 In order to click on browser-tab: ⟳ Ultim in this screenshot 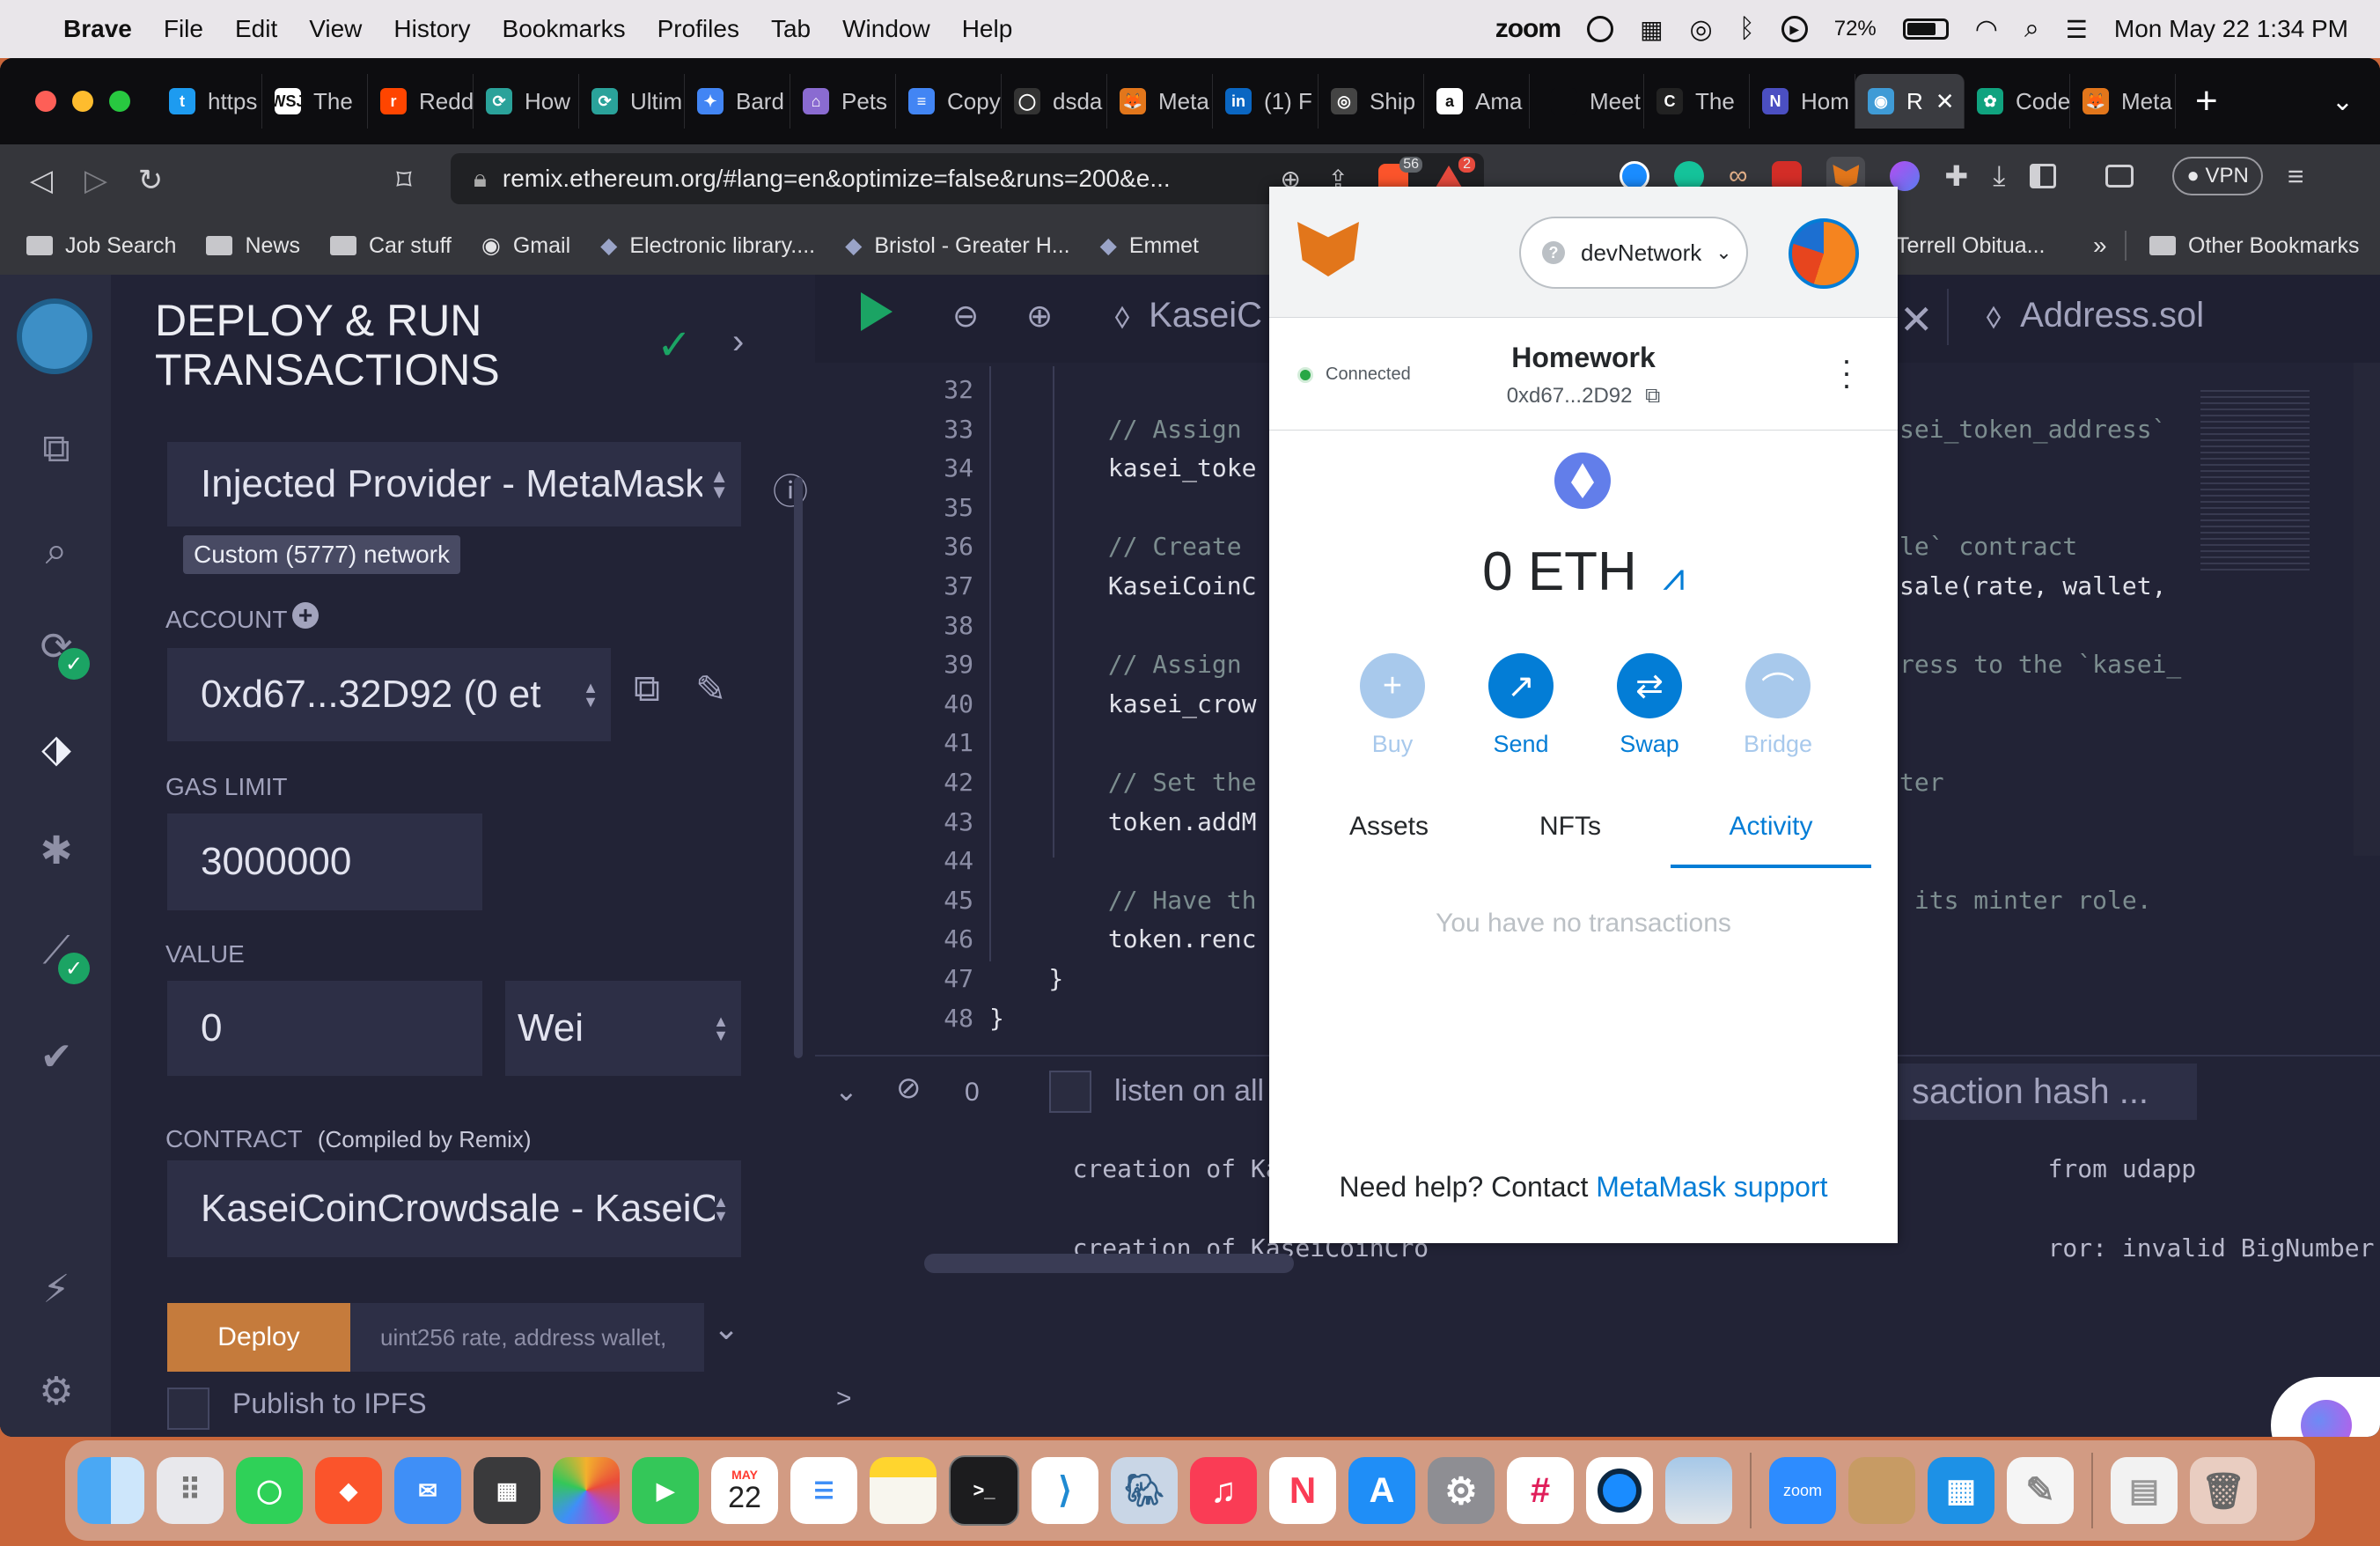, I will do `click(632, 101)`.